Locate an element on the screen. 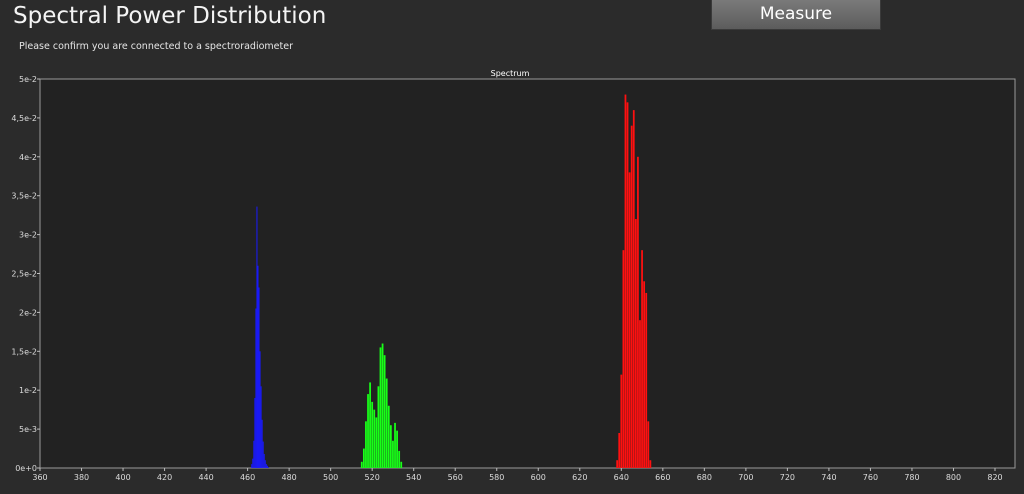  x-tick-label: 700 is located at coordinates (745, 477).